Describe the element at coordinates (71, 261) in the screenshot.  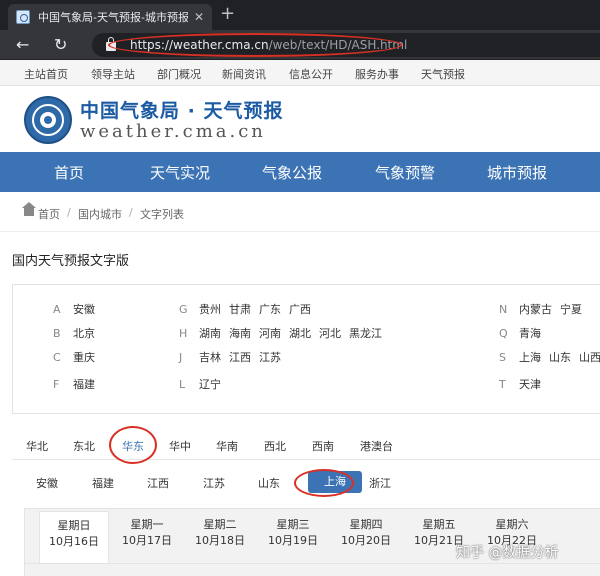
I see `page-title: 国内天气预报文字版` at that location.